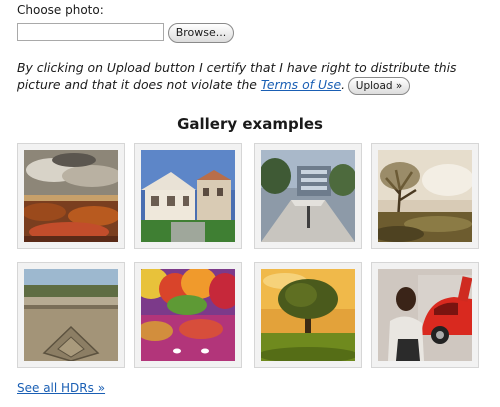 This screenshot has width=500, height=407. I want to click on autumn-lake-swans-image, so click(188, 315).